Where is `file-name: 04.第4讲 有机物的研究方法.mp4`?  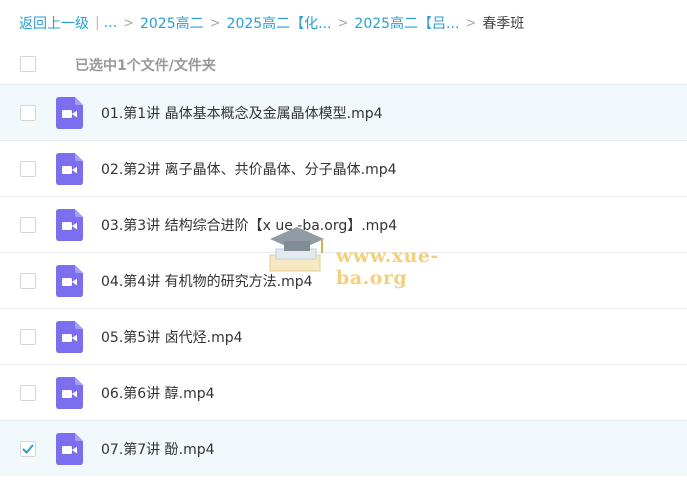
file-name: 04.第4讲 有机物的研究方法.mp4 is located at coordinates (207, 281).